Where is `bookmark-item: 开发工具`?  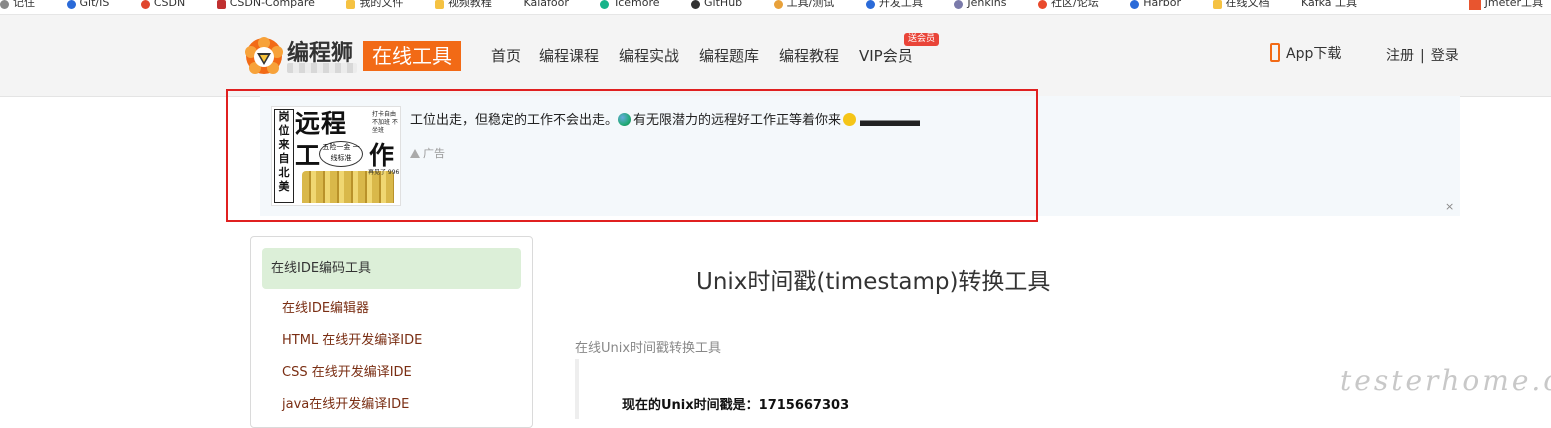 bookmark-item: 开发工具 is located at coordinates (894, 4).